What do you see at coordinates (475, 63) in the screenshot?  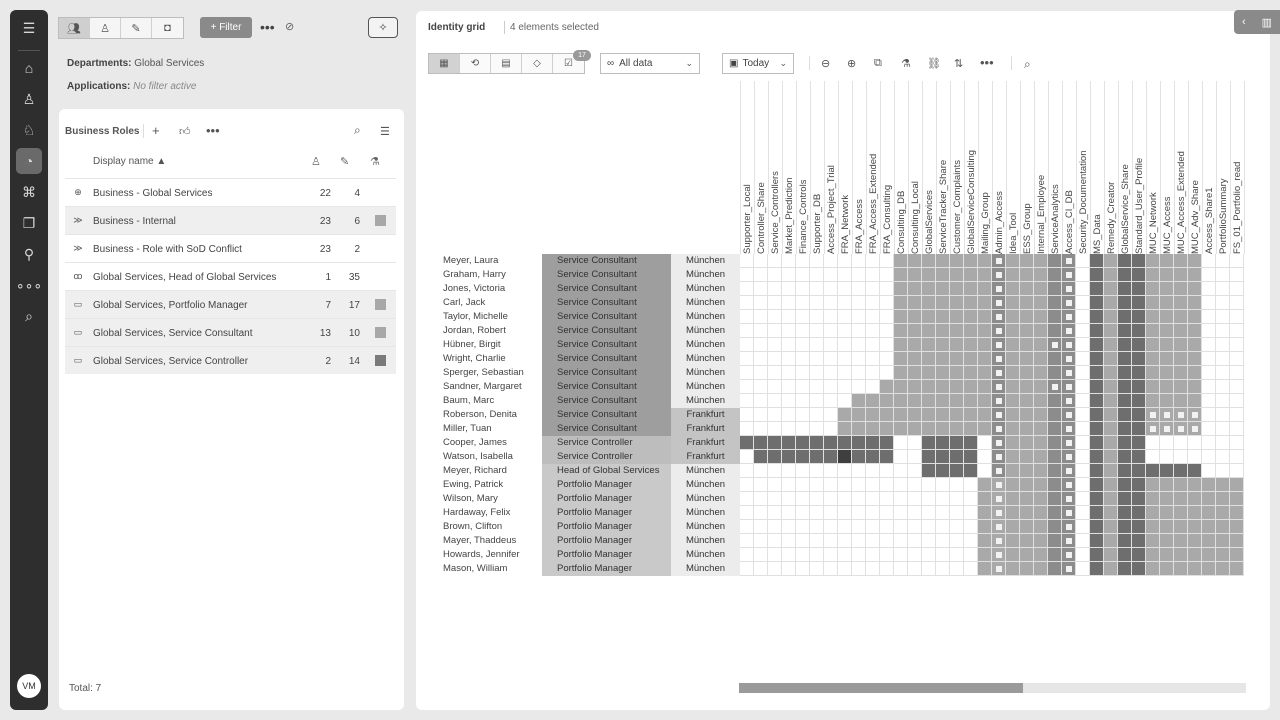 I see `refresh-icon: ⟲` at bounding box center [475, 63].